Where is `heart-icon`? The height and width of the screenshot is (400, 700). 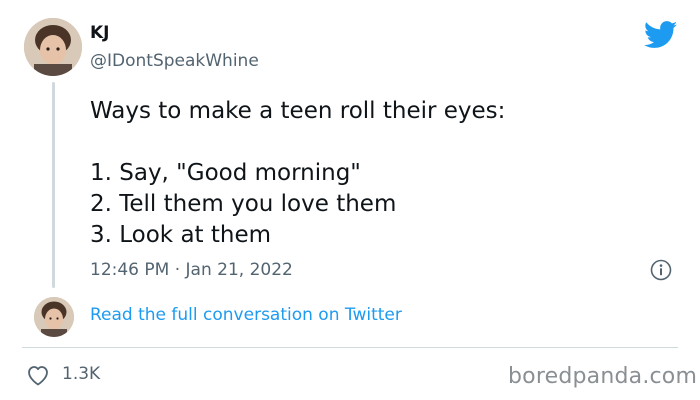
heart-icon is located at coordinates (38, 375).